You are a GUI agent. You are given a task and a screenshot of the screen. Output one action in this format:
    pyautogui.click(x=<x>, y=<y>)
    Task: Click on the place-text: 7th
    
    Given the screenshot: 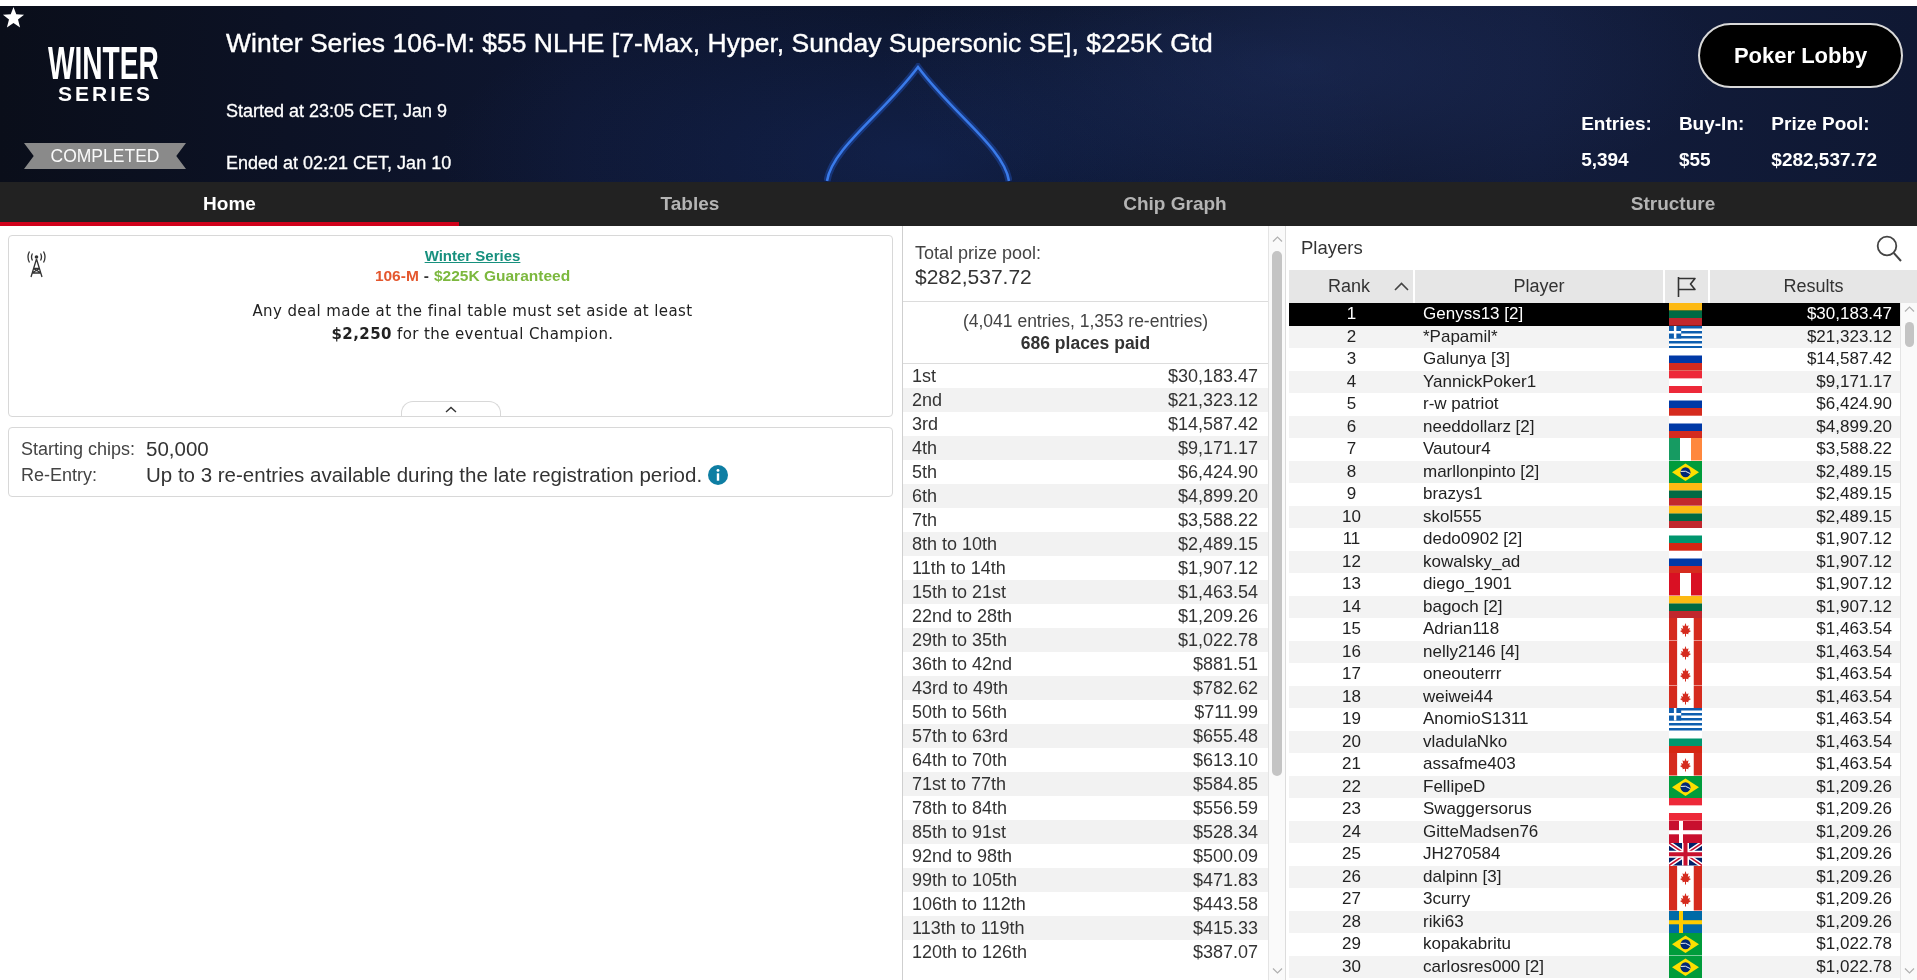 What is the action you would take?
    pyautogui.click(x=925, y=520)
    